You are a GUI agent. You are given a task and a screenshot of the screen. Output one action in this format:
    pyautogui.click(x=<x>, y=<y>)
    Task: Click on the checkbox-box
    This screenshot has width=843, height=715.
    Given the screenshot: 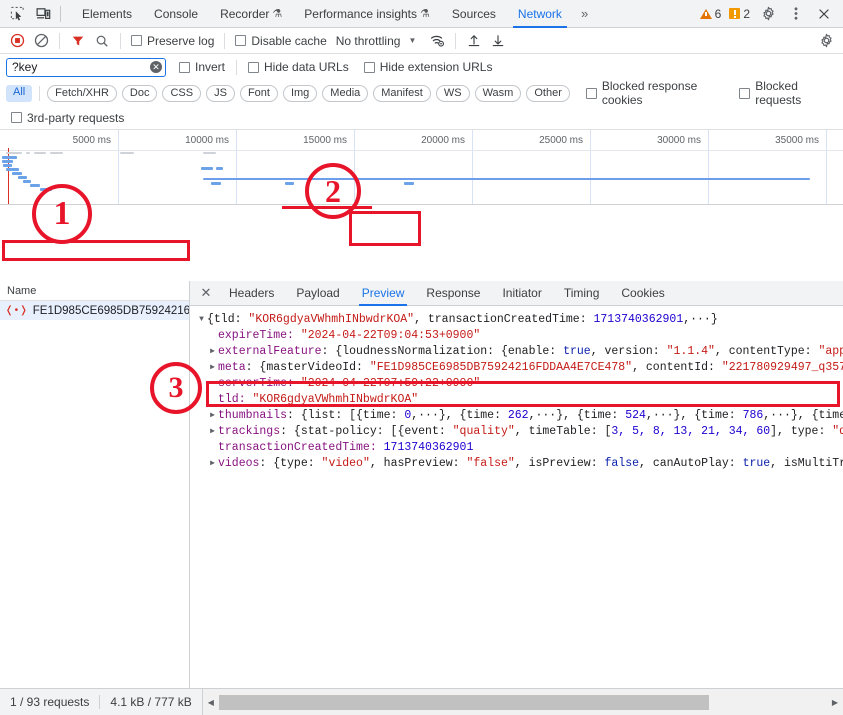 What is the action you would take?
    pyautogui.click(x=184, y=67)
    